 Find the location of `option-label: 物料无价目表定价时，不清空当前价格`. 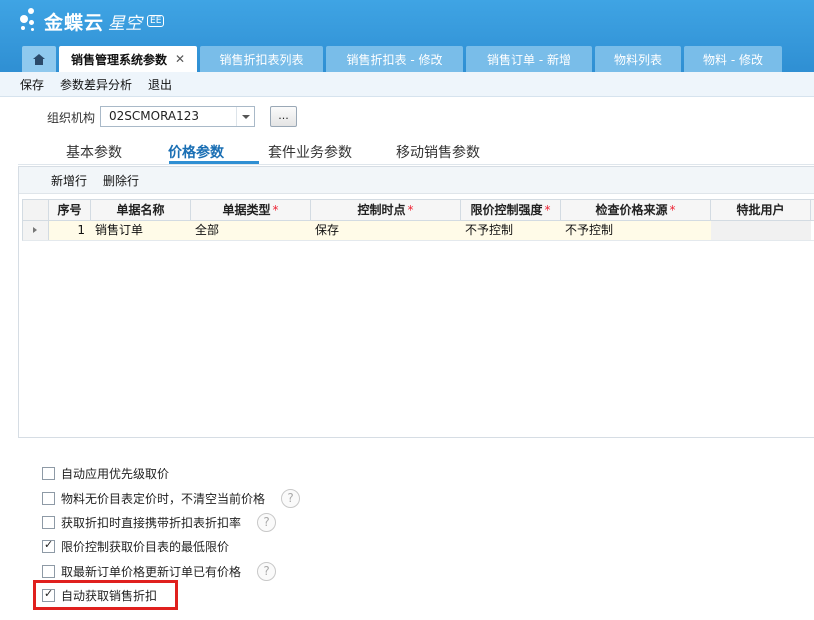

option-label: 物料无价目表定价时，不清空当前价格 is located at coordinates (163, 498).